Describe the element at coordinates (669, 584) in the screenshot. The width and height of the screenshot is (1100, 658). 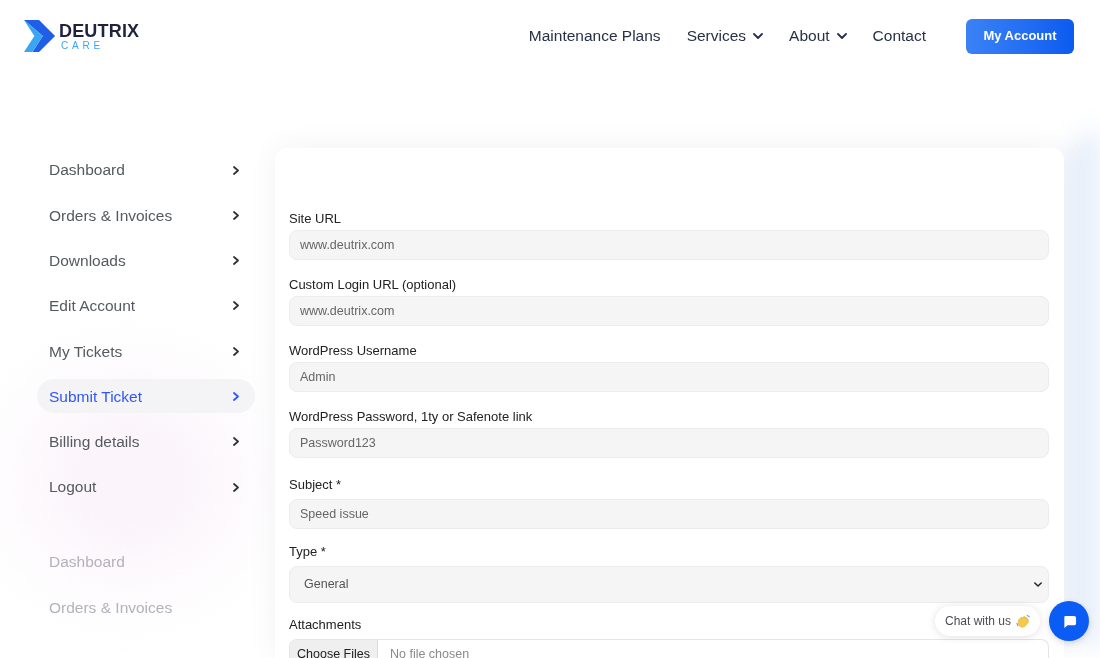
I see `type-select: General` at that location.